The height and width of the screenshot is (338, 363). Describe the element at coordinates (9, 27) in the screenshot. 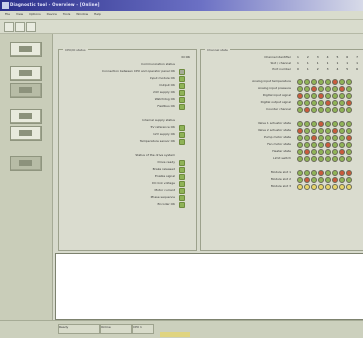

I see `open-icon` at that location.